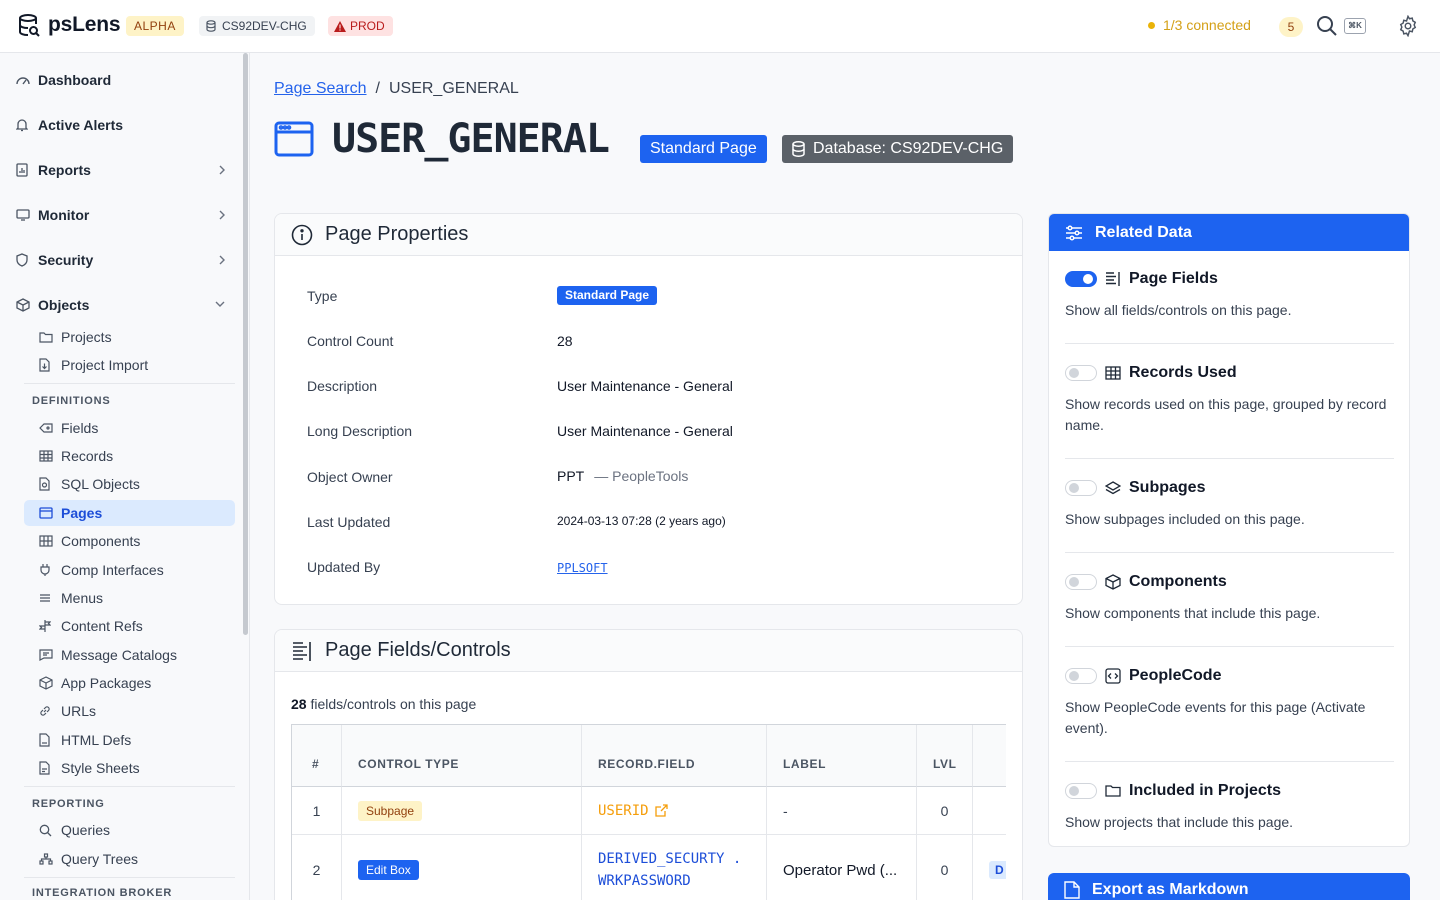 The image size is (1440, 900). I want to click on column-header-record-field: RECORD.FIELD, so click(674, 756).